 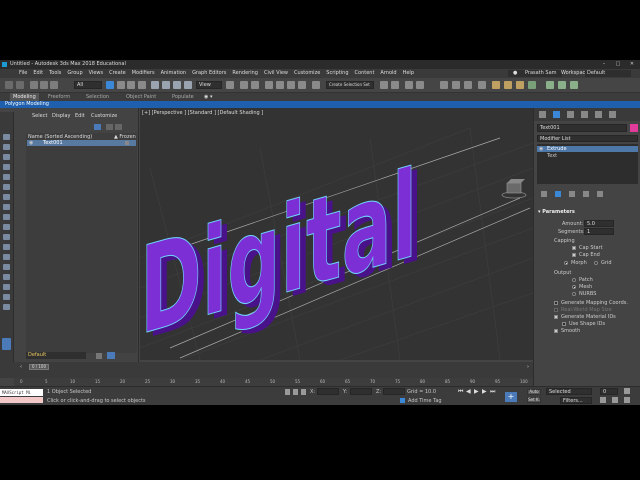 I want to click on key-mode-dropdown: Selected, so click(x=569, y=391).